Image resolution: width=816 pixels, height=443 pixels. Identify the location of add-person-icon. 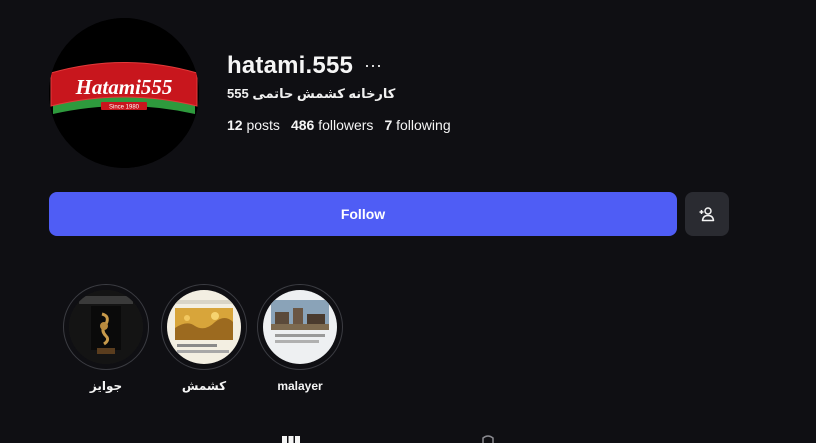
(707, 214).